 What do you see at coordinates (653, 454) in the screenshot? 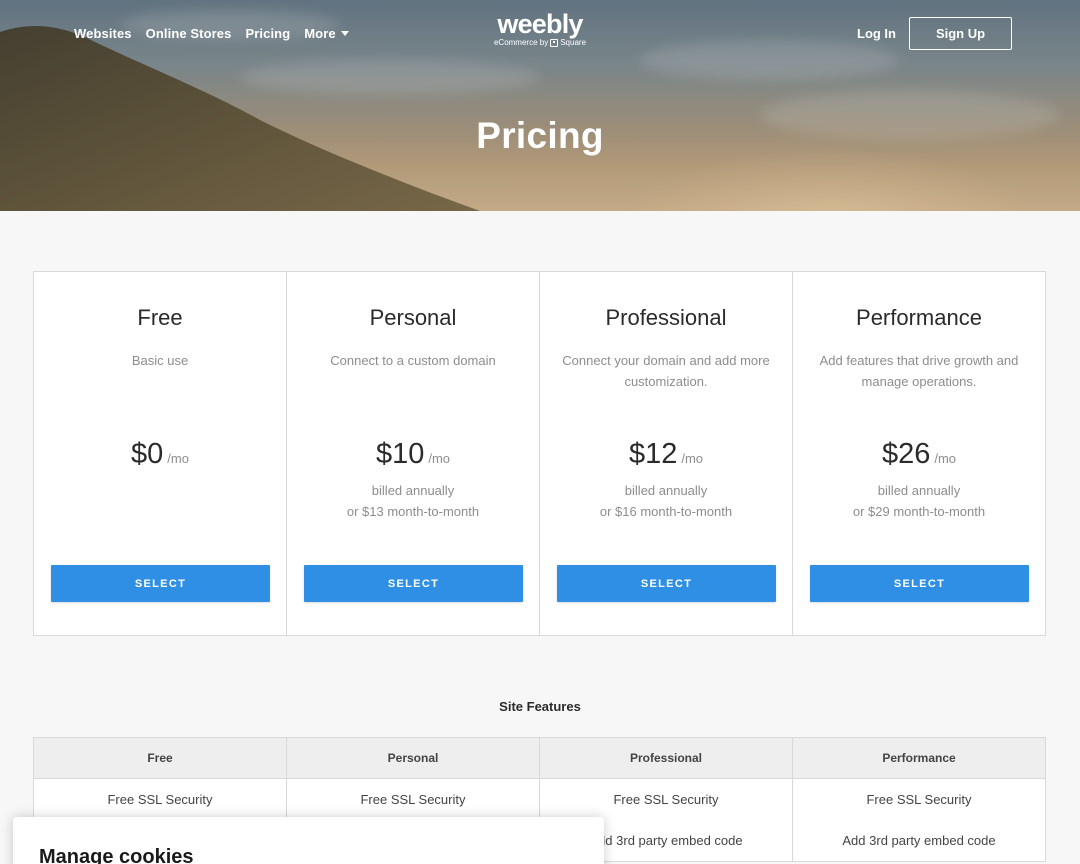
I see `price-amount: $12` at bounding box center [653, 454].